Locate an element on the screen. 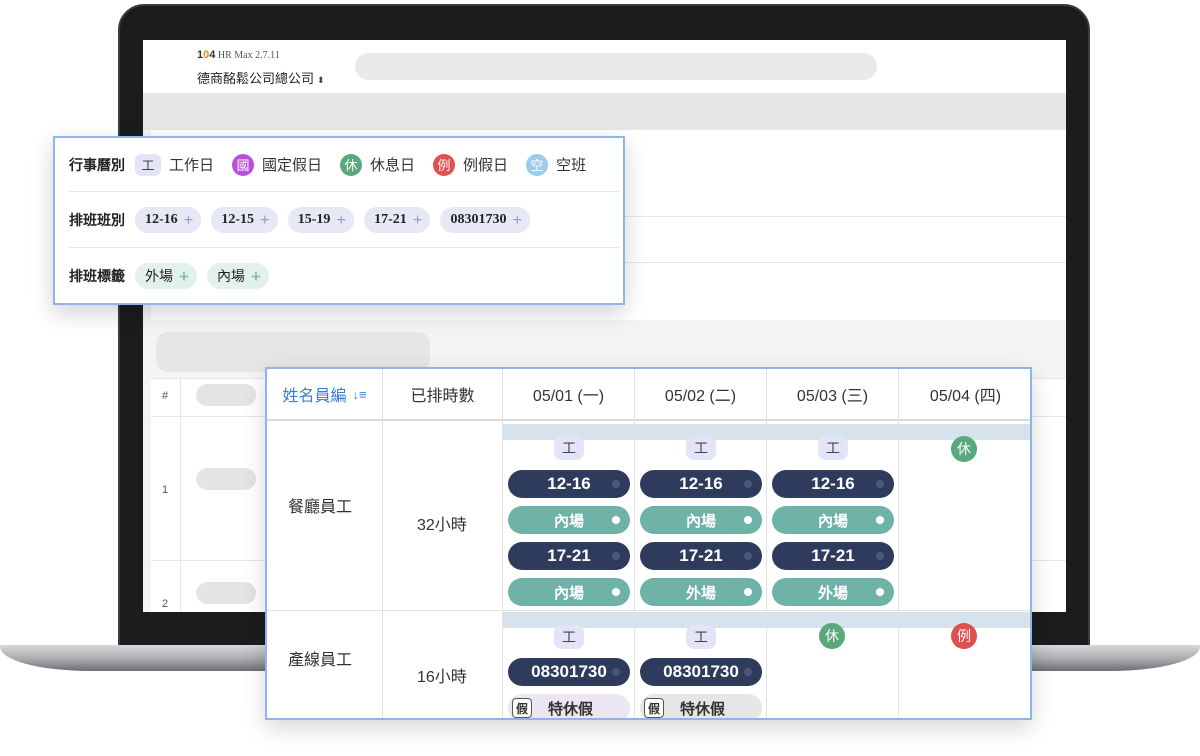 The width and height of the screenshot is (1200, 756). toolbar-band is located at coordinates (604, 112).